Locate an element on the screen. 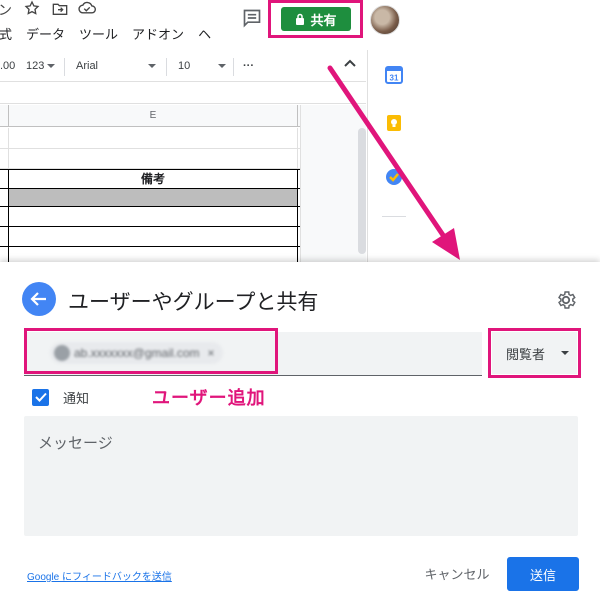 This screenshot has width=600, height=600. side-panel: 31 is located at coordinates (393, 156).